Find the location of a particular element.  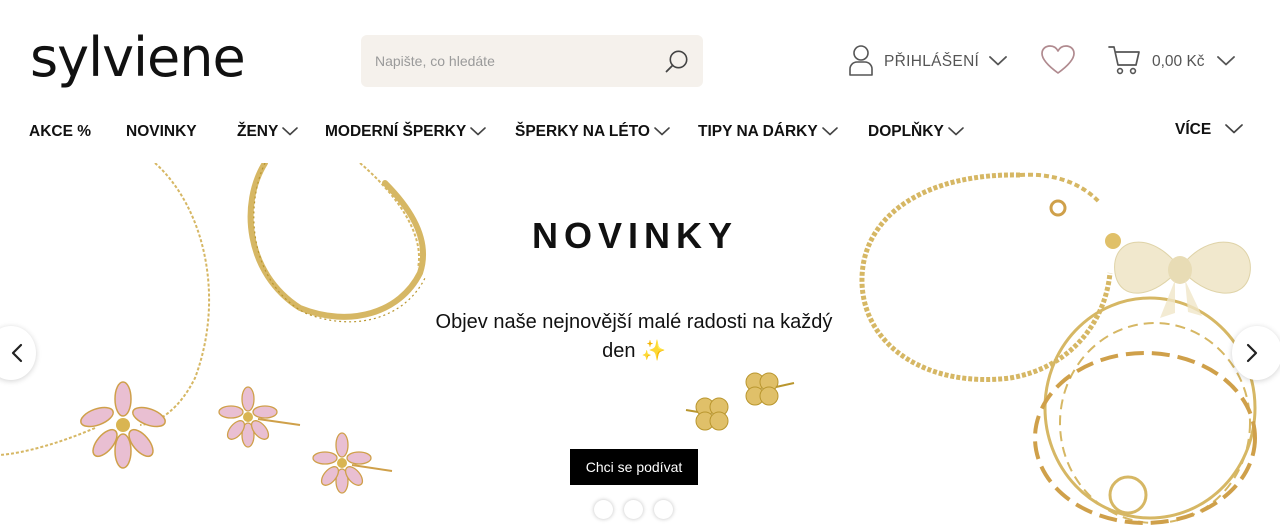

search-icon is located at coordinates (677, 62).